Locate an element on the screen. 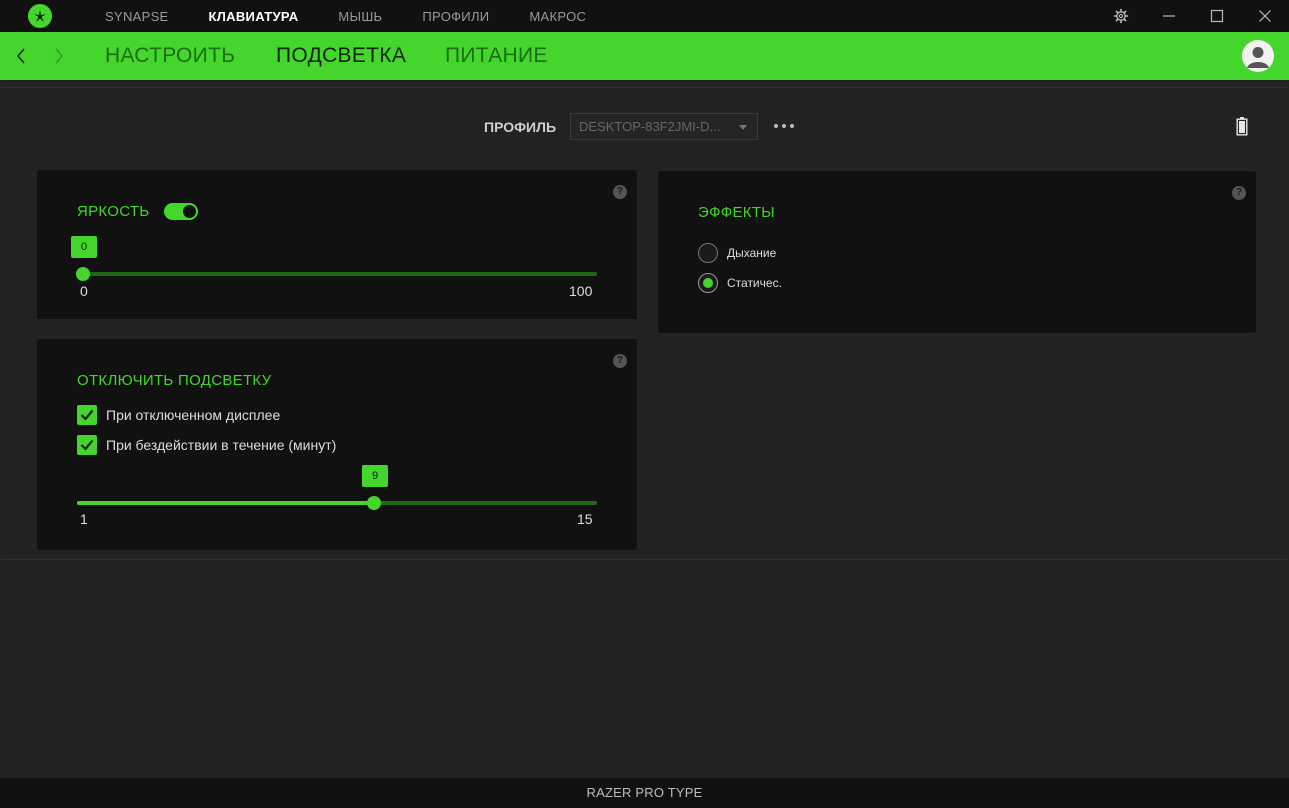 This screenshot has width=1289, height=808. tab-lighting: ПОДСВЕТКА is located at coordinates (341, 56).